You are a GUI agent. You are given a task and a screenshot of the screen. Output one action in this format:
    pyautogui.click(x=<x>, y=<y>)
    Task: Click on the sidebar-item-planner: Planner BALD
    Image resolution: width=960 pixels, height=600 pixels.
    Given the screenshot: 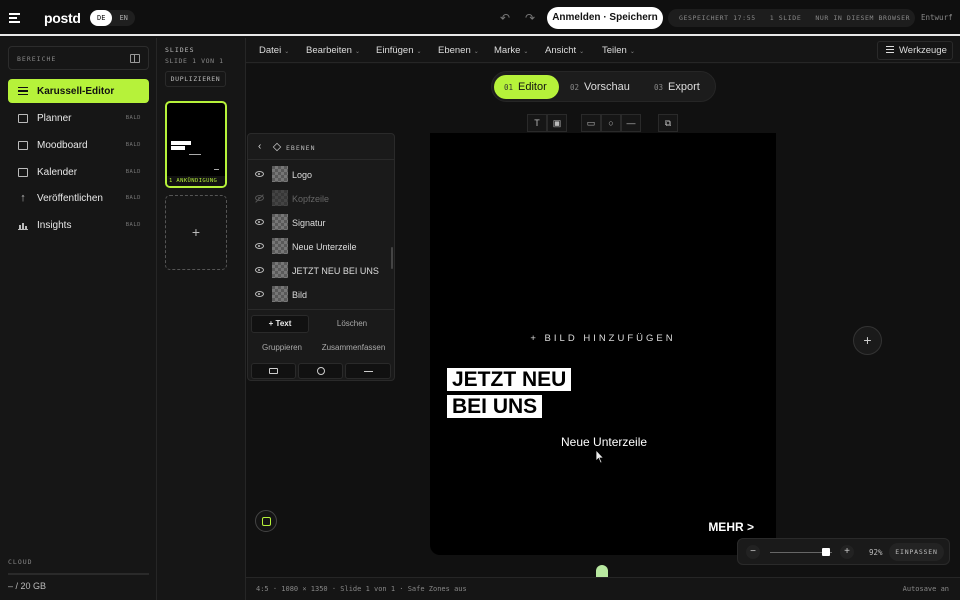 What is the action you would take?
    pyautogui.click(x=78, y=118)
    